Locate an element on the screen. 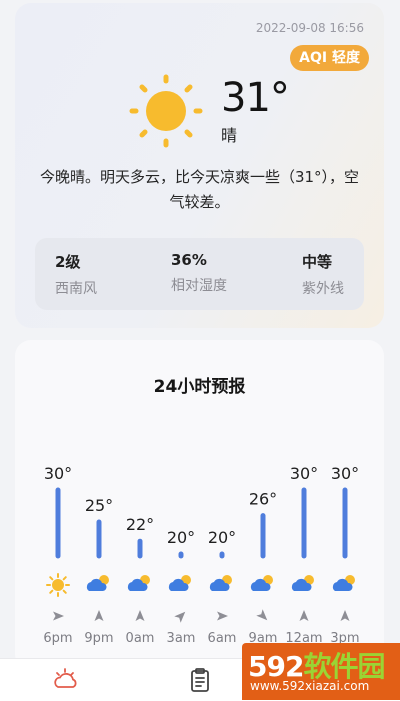 The width and height of the screenshot is (400, 701). wind-level: 2级 is located at coordinates (68, 262).